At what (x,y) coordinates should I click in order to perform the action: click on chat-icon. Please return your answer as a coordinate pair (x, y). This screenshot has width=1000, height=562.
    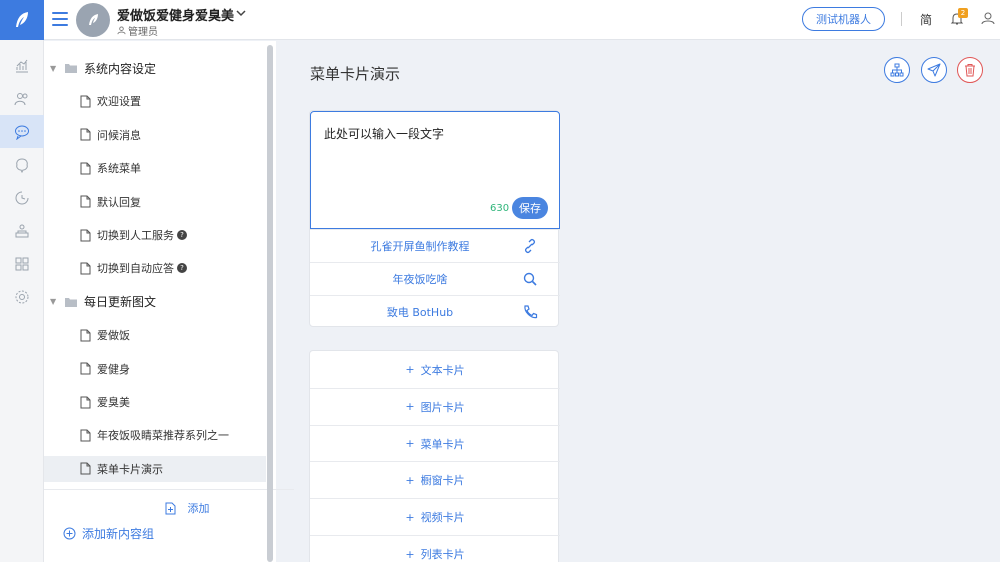
    Looking at the image, I should click on (22, 132).